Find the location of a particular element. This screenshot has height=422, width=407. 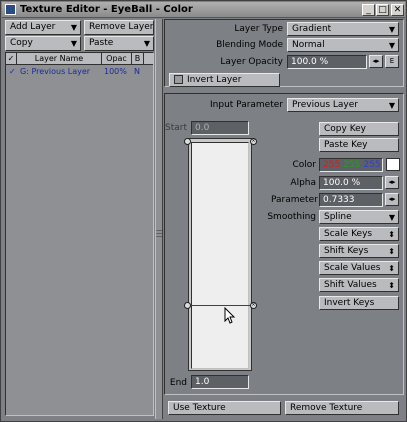

paste-dropdown: Paste ▼ is located at coordinates (119, 43).